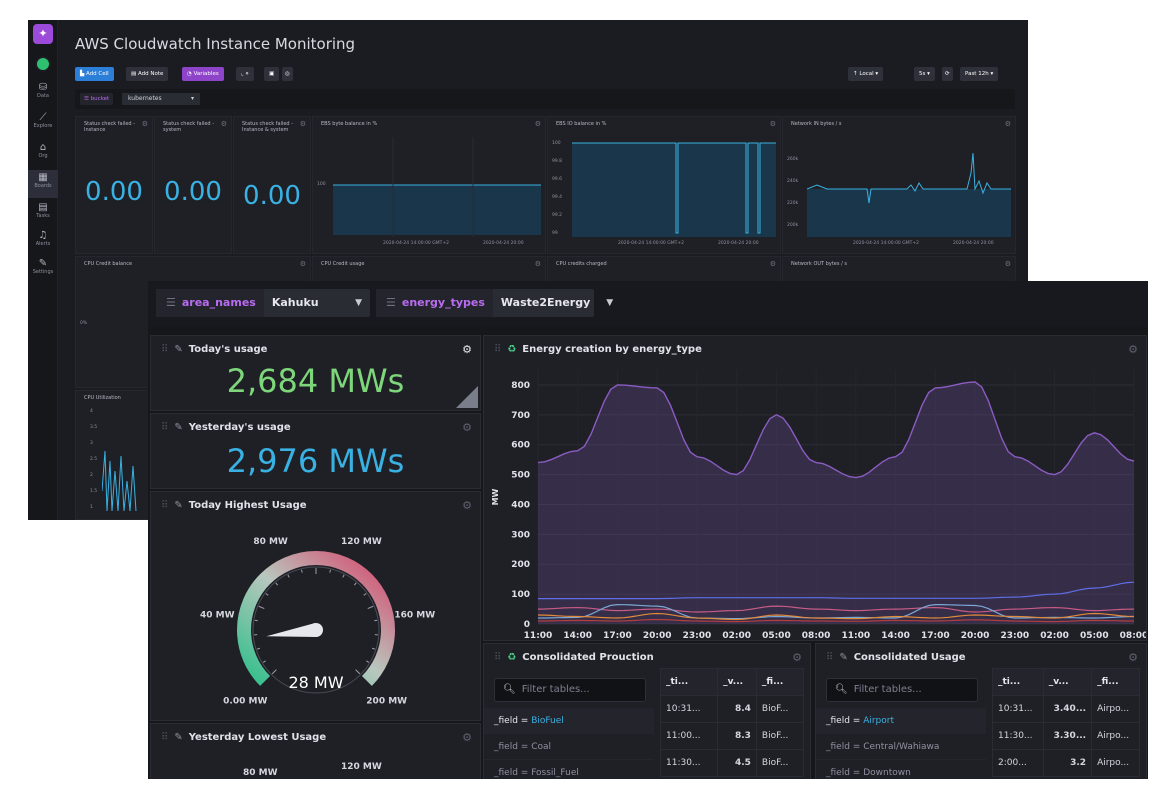 The image size is (1174, 804). Describe the element at coordinates (1094, 636) in the screenshot. I see `x-tick-label: 05:00` at that location.